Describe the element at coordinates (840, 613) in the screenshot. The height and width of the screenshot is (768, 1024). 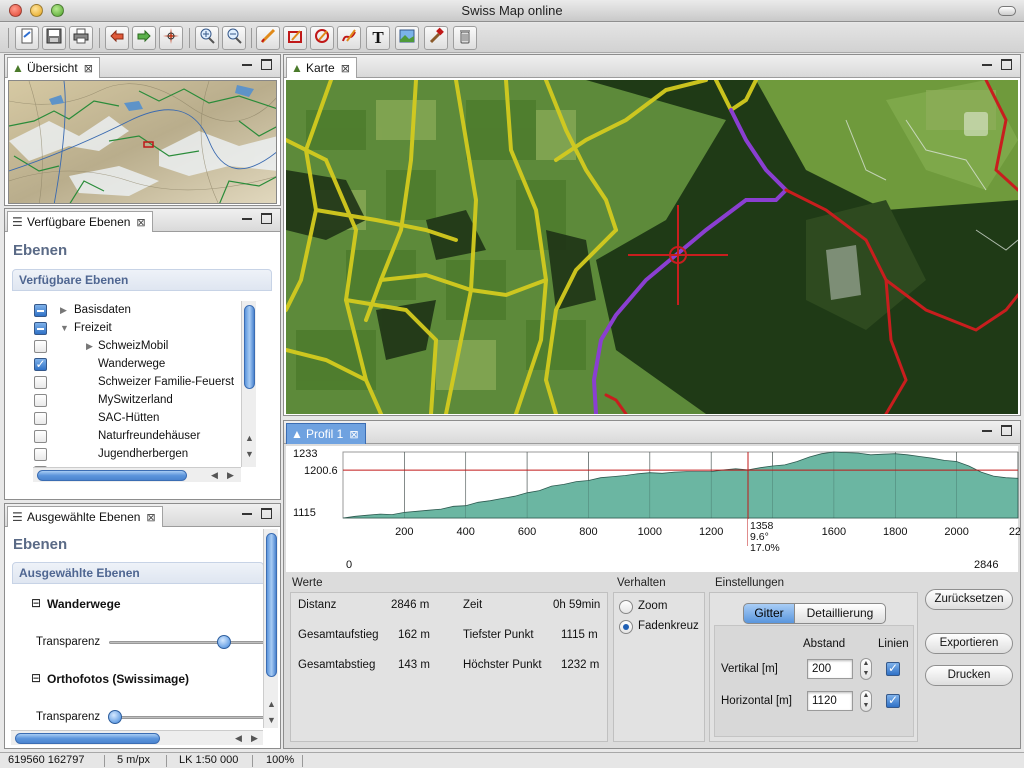
I see `tab-detail: Detaillierung` at that location.